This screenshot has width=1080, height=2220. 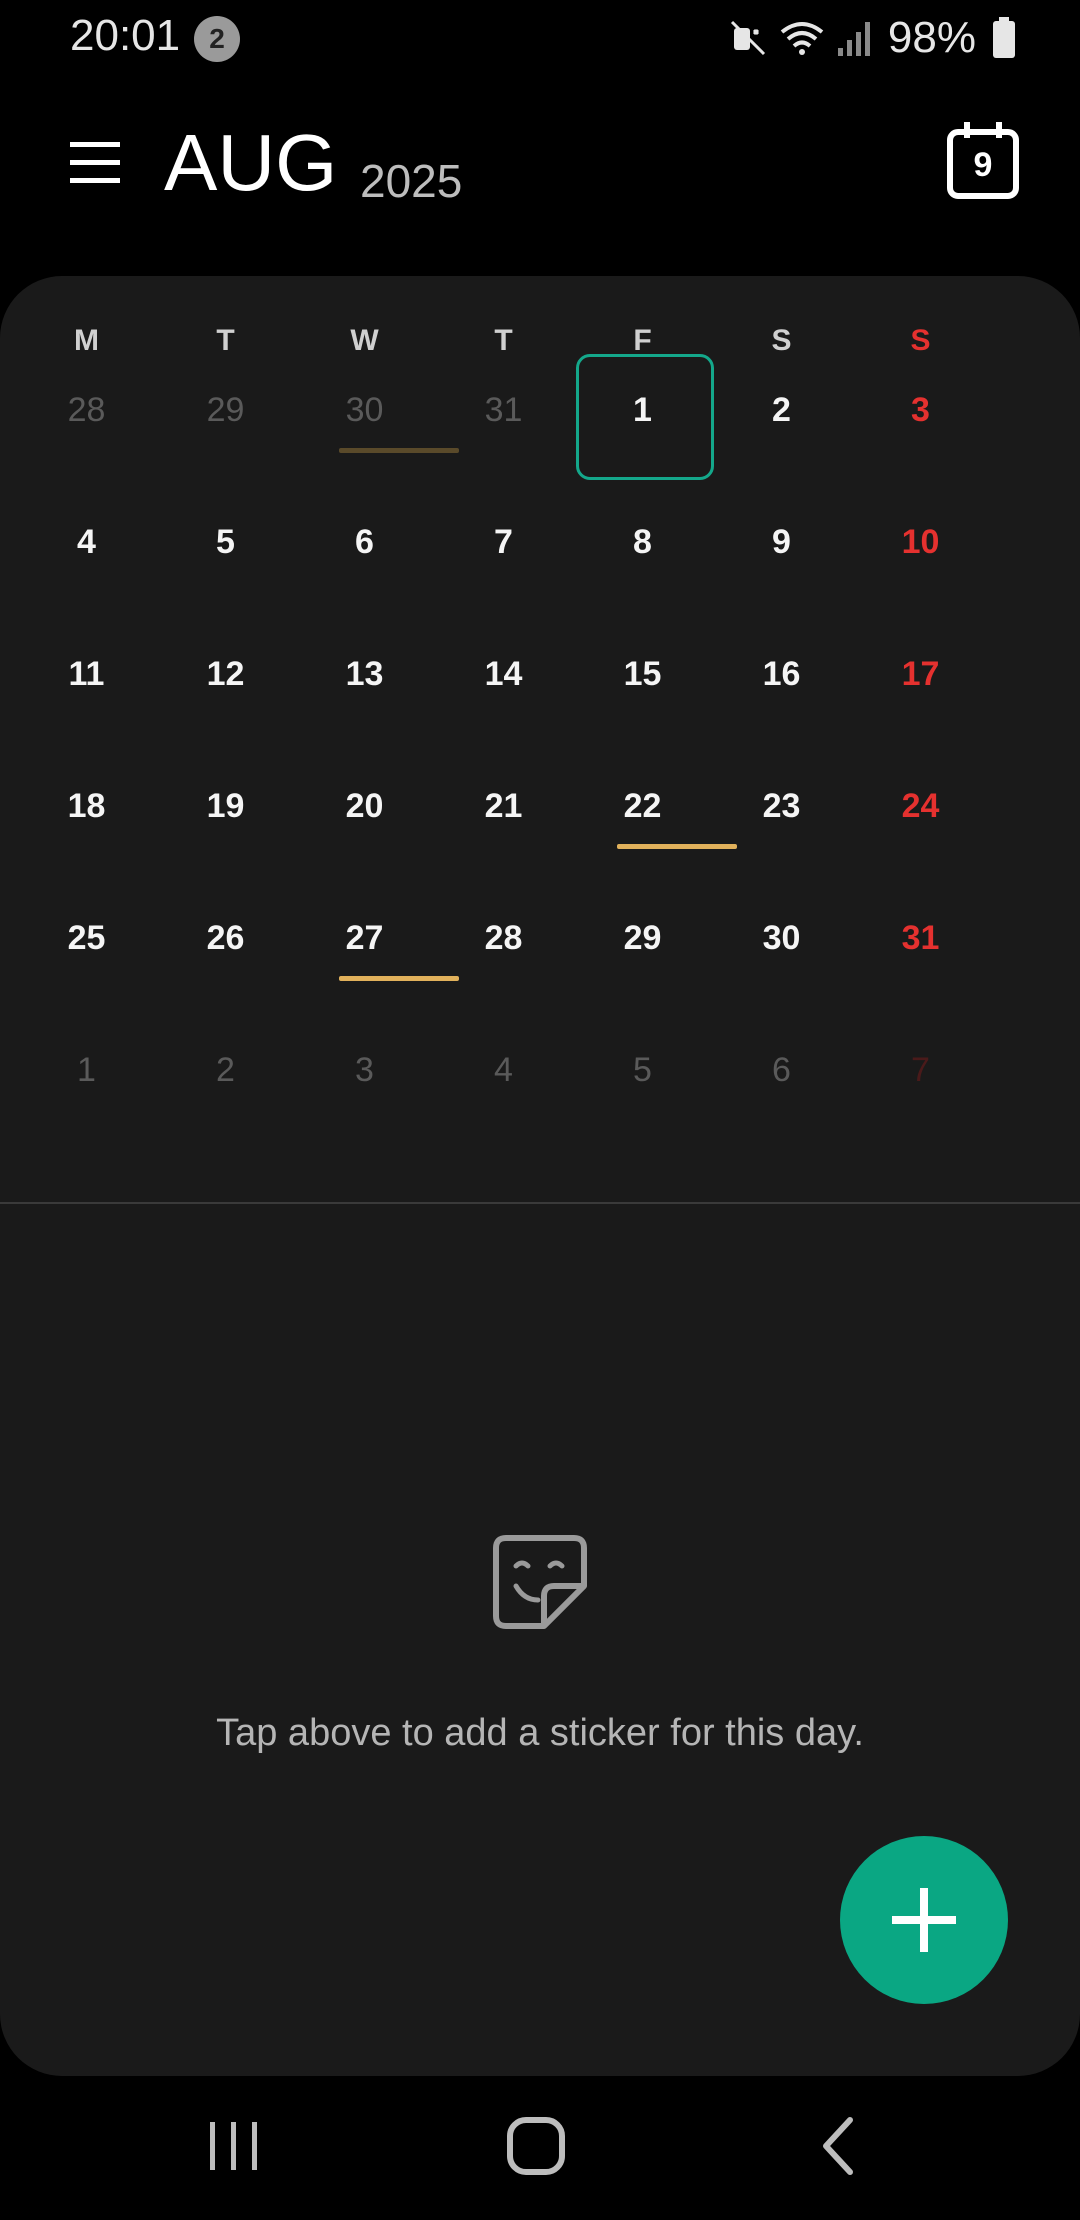 What do you see at coordinates (781, 710) in the screenshot?
I see `day-cell: 16` at bounding box center [781, 710].